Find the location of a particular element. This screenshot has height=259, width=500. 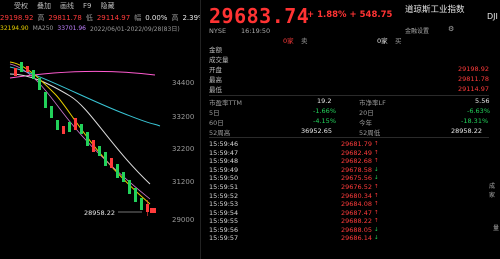

tick-time: 15:59:47 is located at coordinates (224, 152).